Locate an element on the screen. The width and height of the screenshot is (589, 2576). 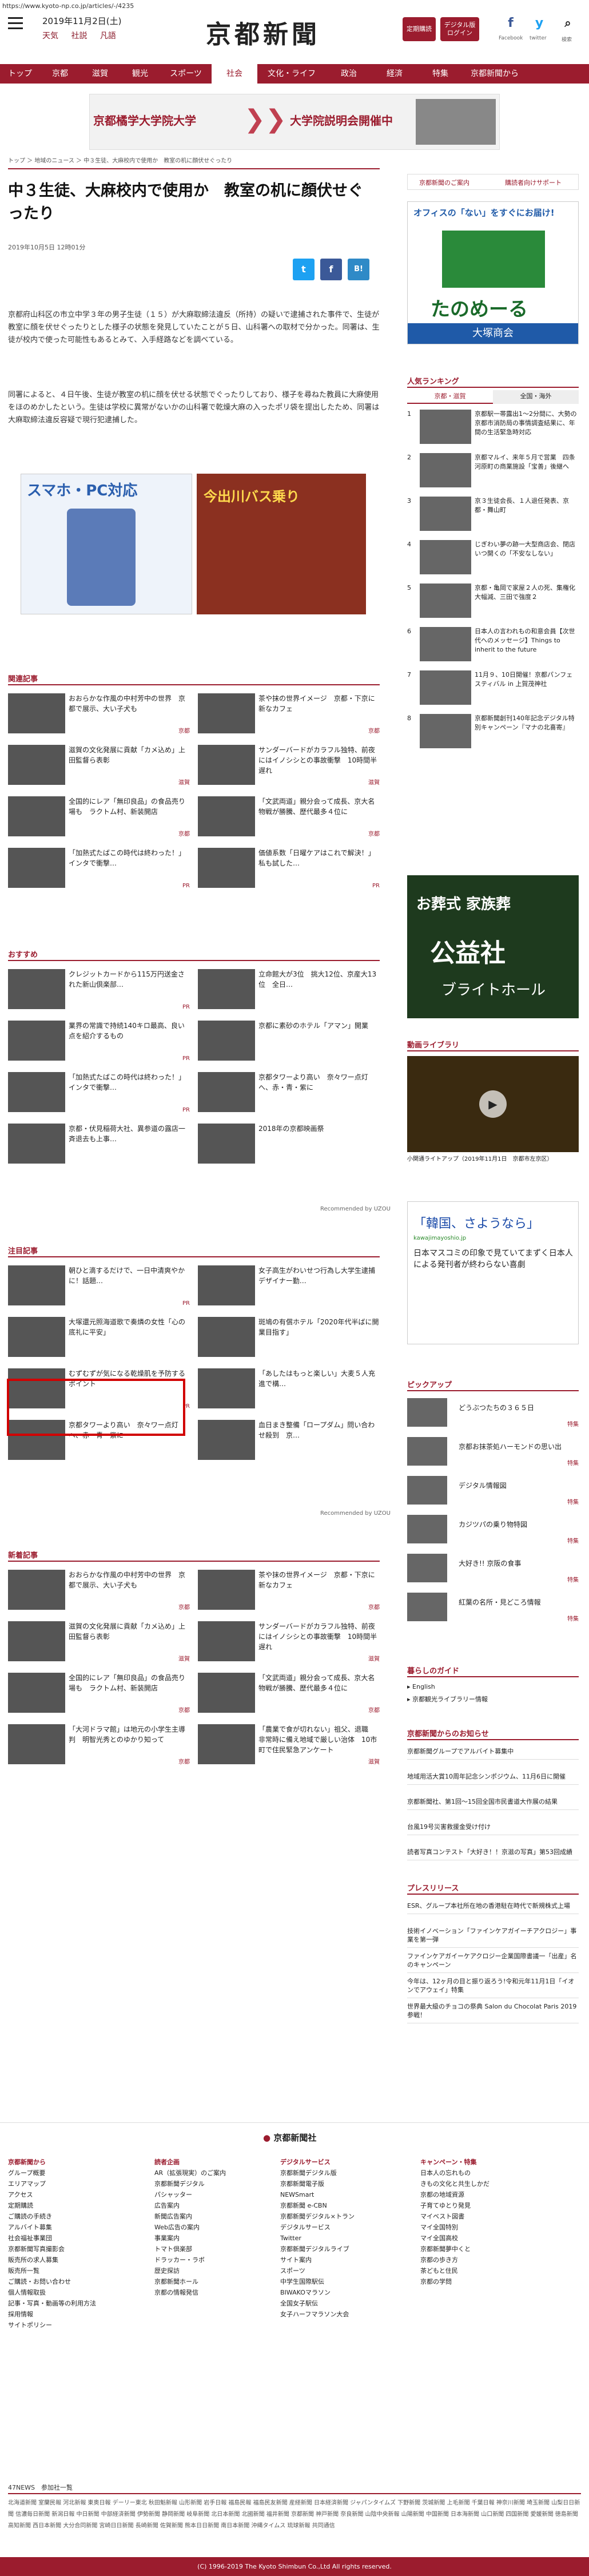
footer-link: Web広告の案内 is located at coordinates (220, 2227).